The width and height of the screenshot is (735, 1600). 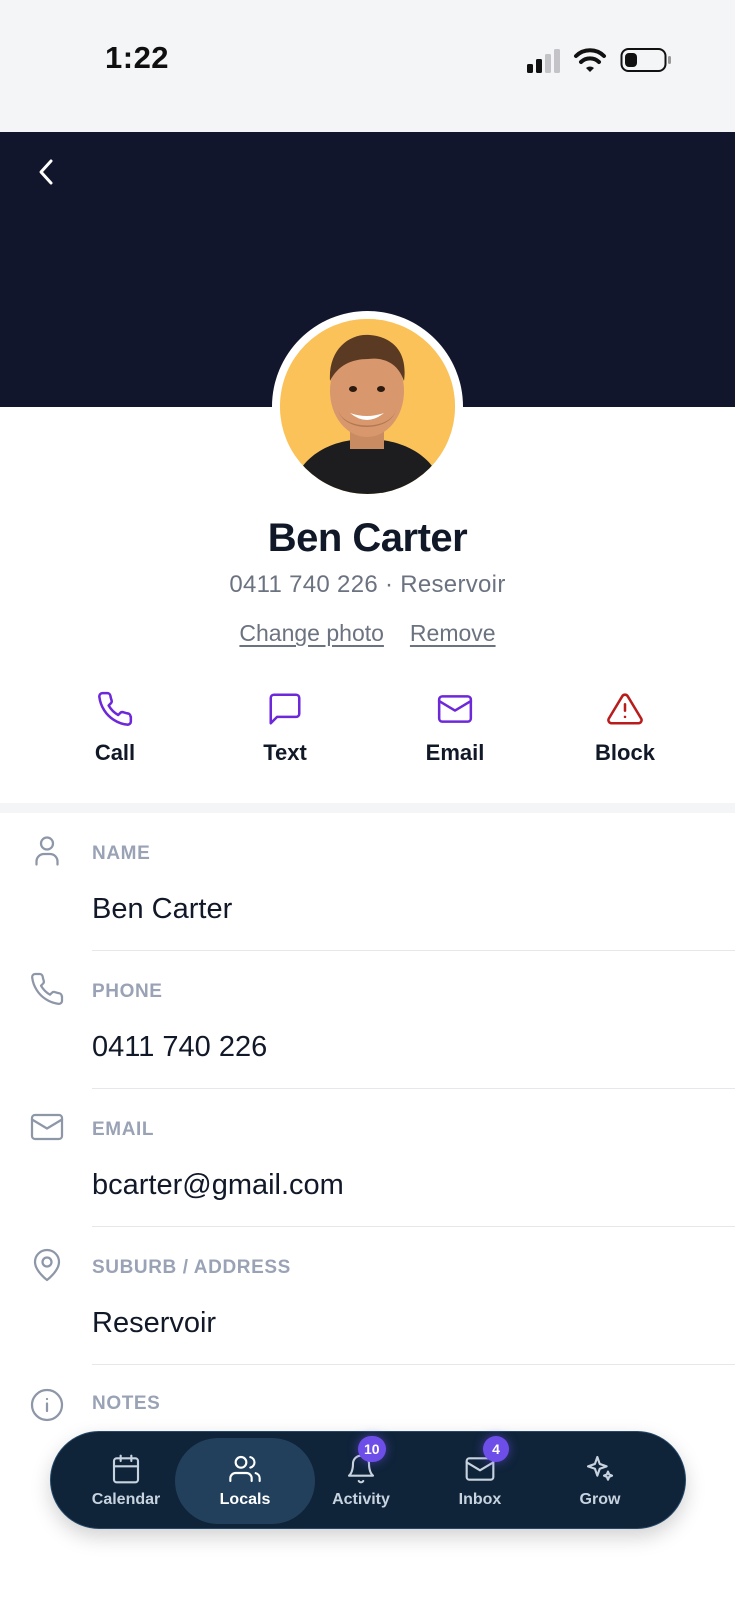 I want to click on address-field: SUBURB / ADDRESS Reservoir, so click(x=367, y=1296).